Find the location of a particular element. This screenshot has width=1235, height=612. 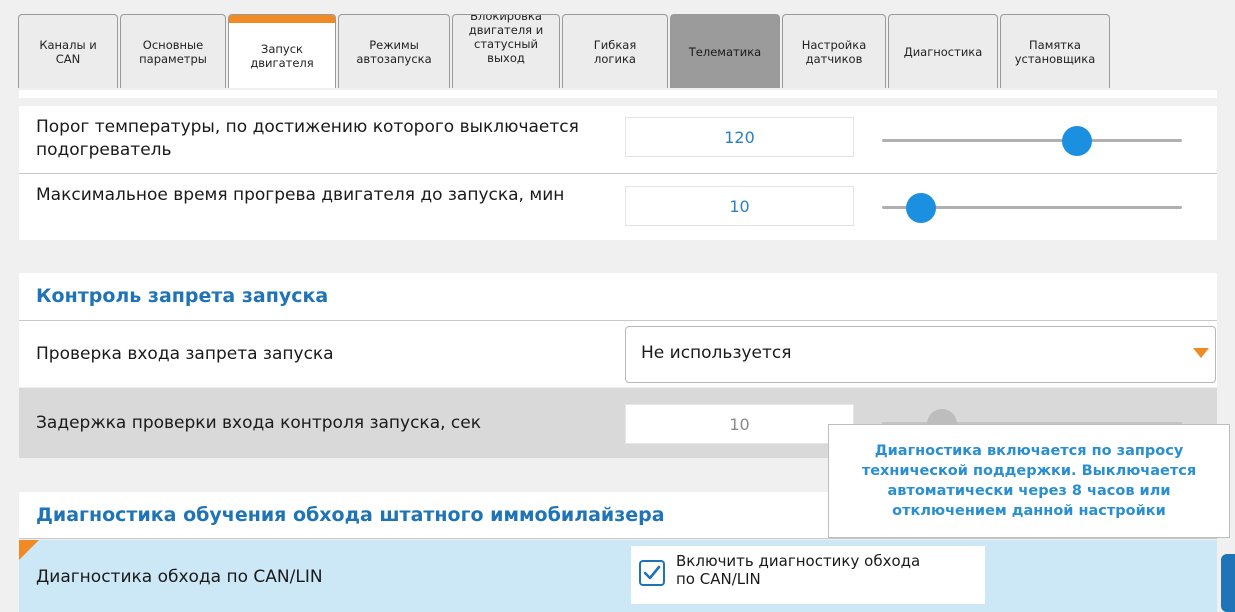

checkmark-icon is located at coordinates (652, 572).